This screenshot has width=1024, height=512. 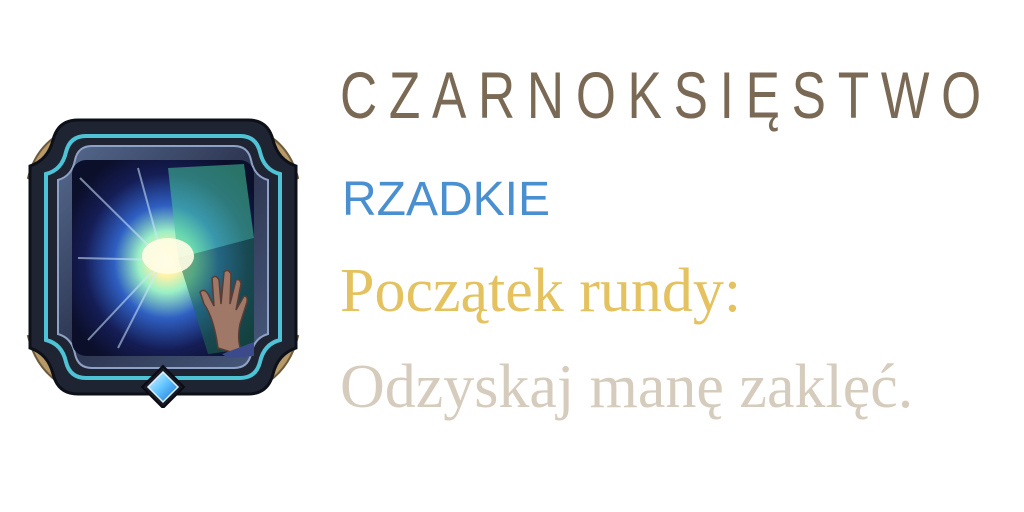 I want to click on augment-effect: Odzyskaj manę zaklęć., so click(x=627, y=387).